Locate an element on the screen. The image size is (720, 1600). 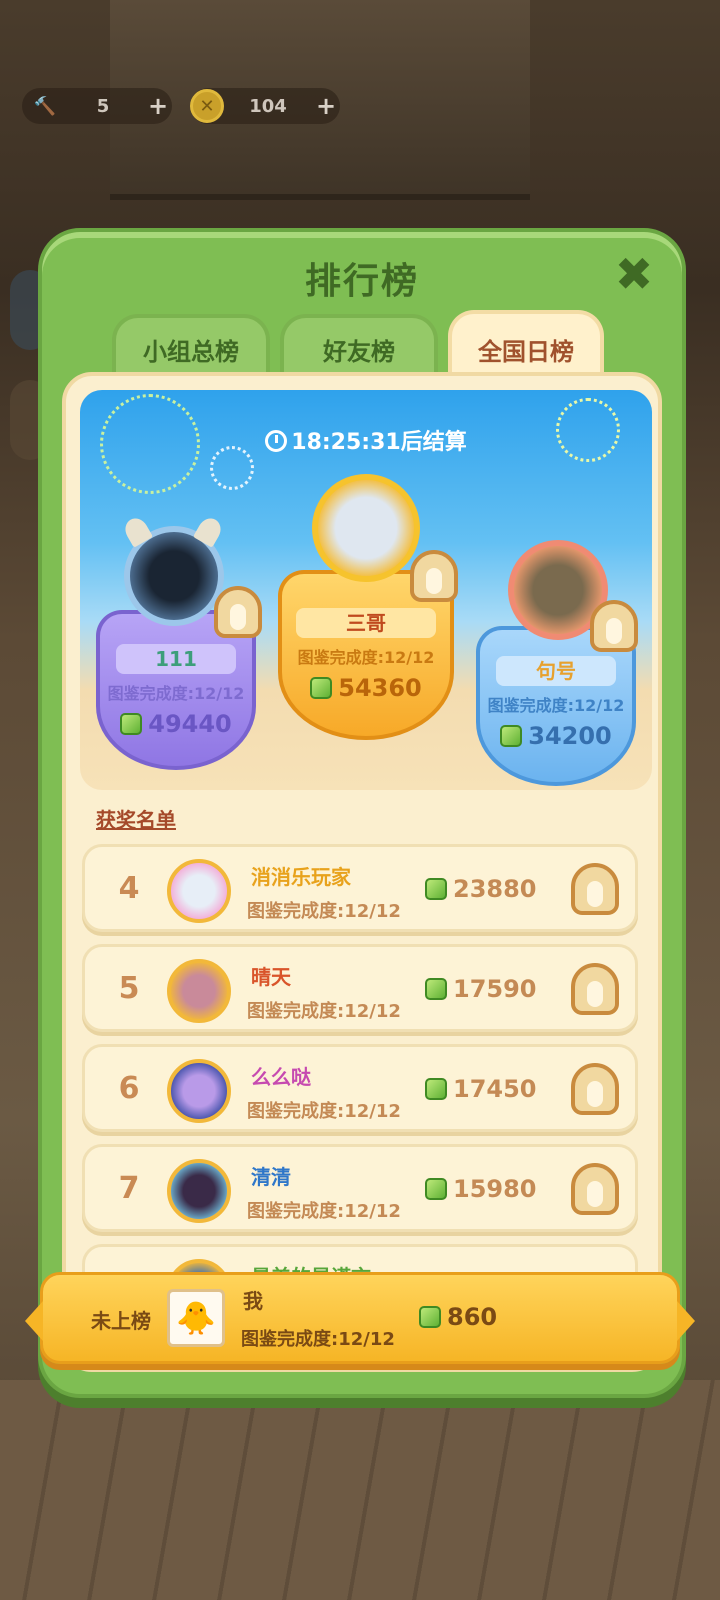
row-name: 消消乐玩家 is located at coordinates (301, 877).